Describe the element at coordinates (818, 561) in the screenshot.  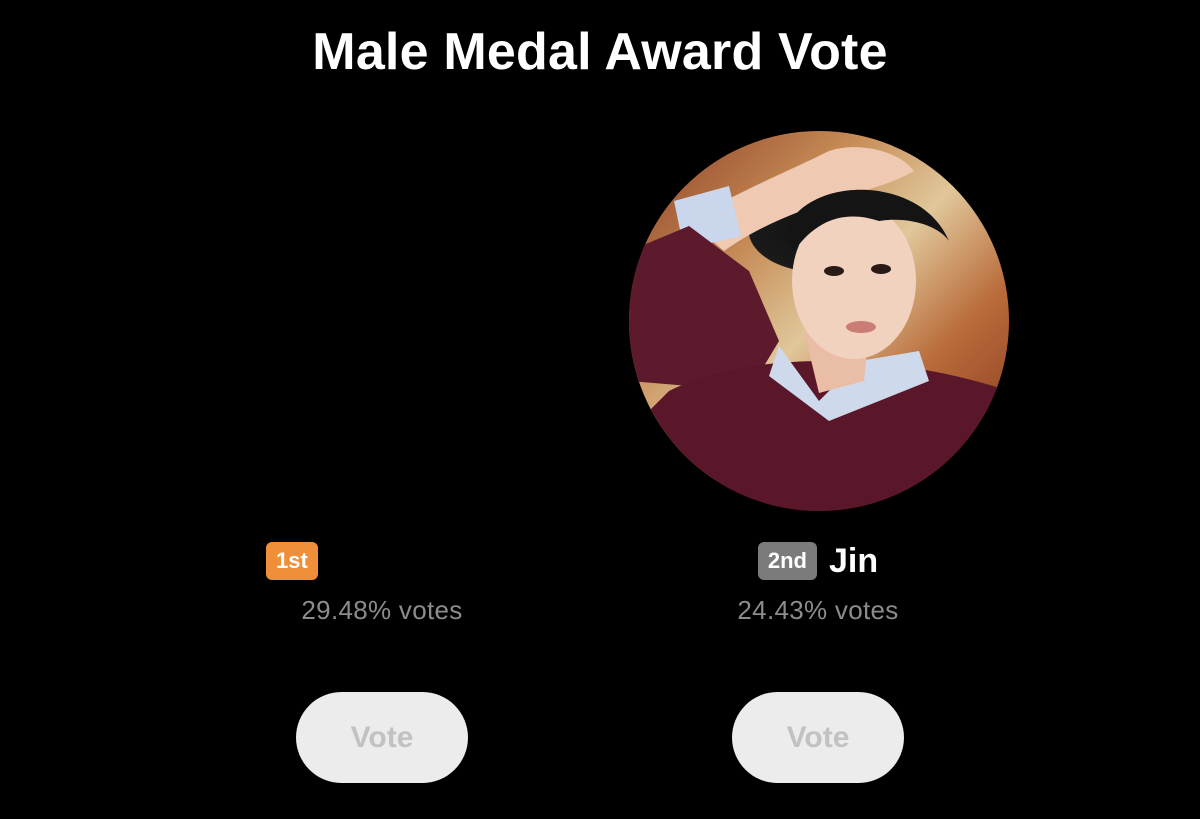
I see `rank-row: 2nd Jin` at that location.